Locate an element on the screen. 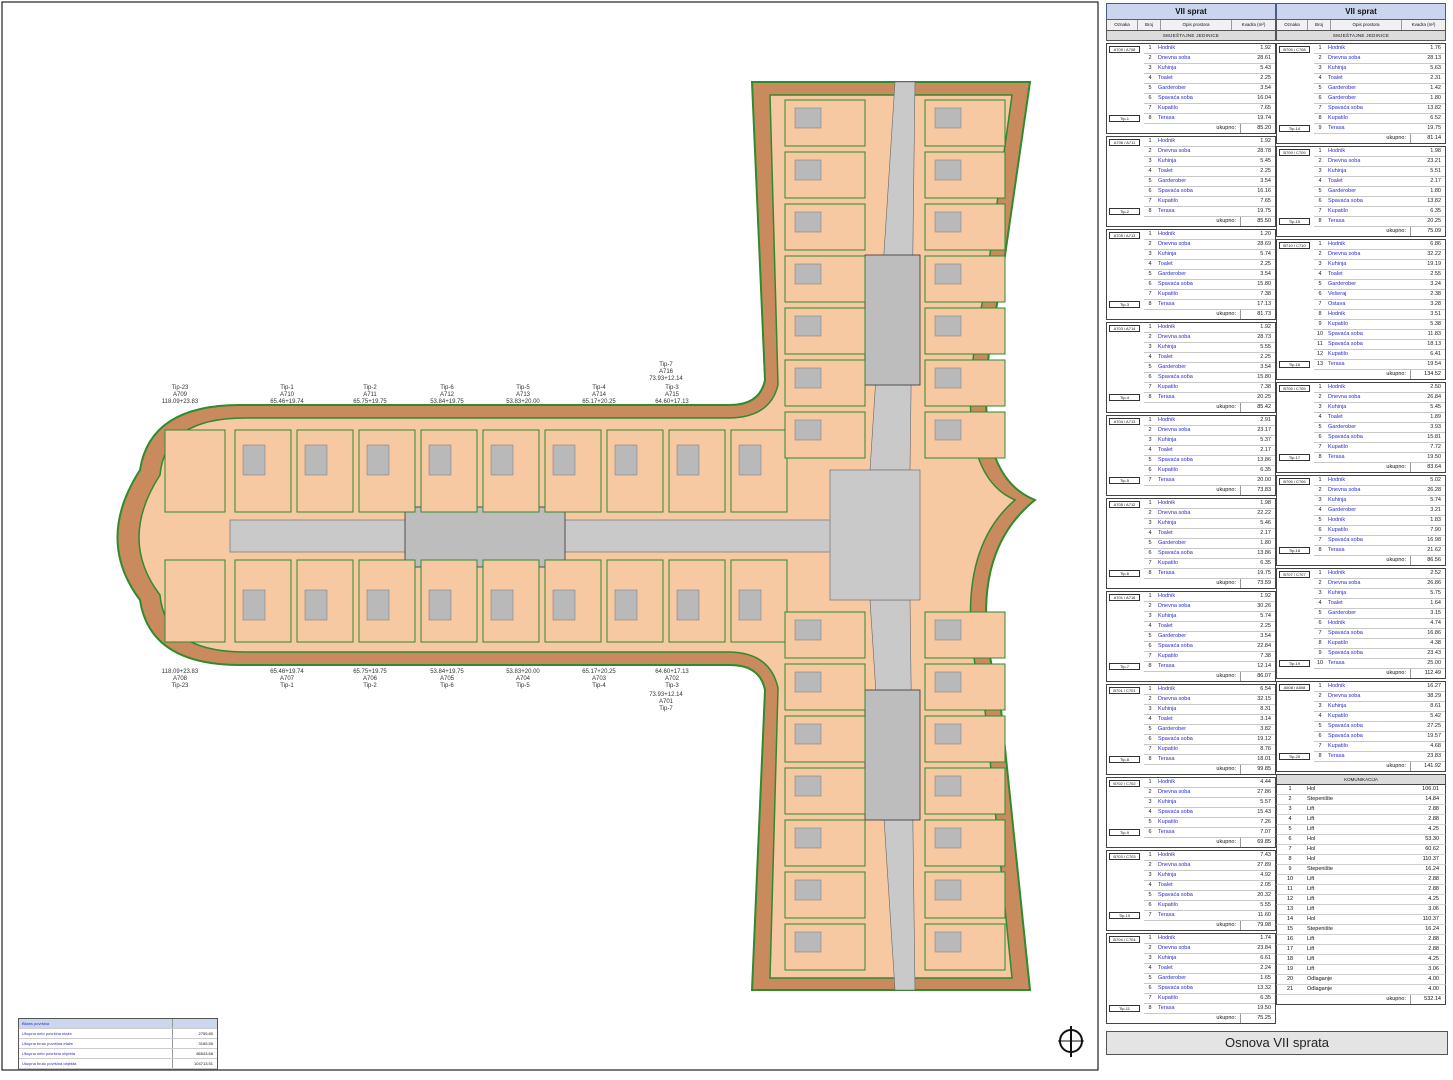  unit-dim-label: Tip-23 is located at coordinates (180, 686).